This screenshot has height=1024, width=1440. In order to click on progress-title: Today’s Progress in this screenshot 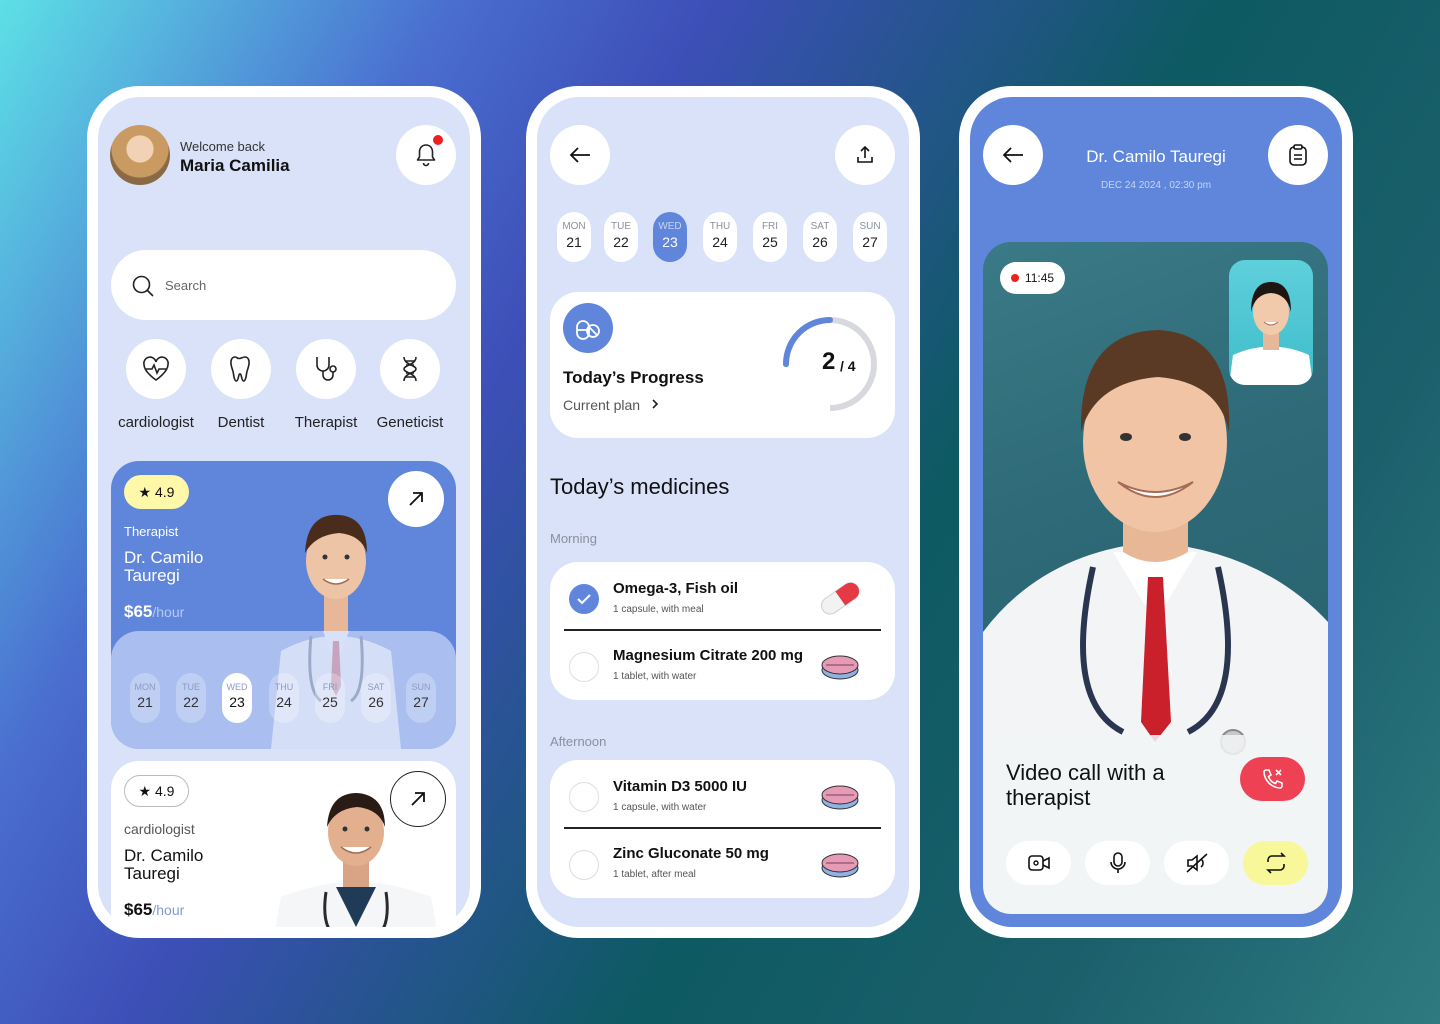, I will do `click(633, 377)`.